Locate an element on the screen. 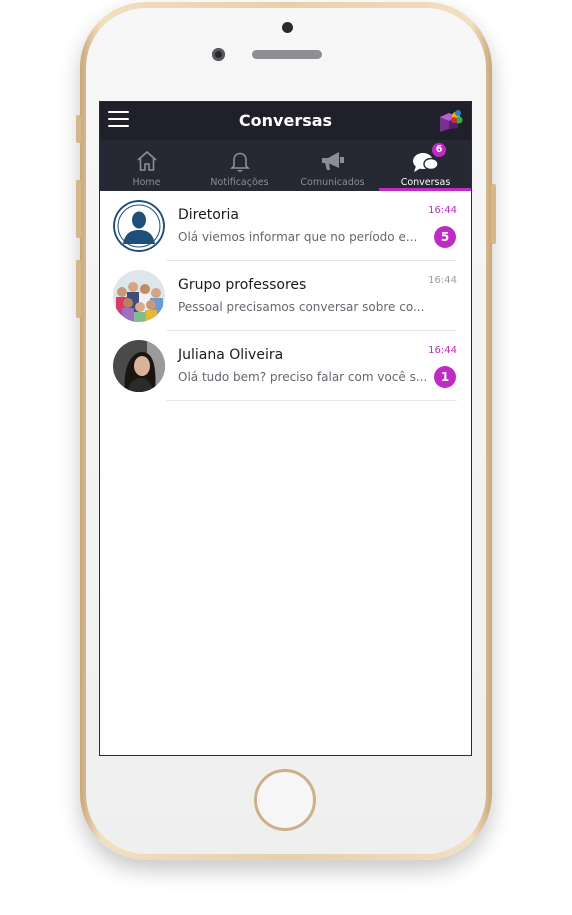 The width and height of the screenshot is (572, 915). tab-comunicados-label: Comunicados is located at coordinates (332, 182).